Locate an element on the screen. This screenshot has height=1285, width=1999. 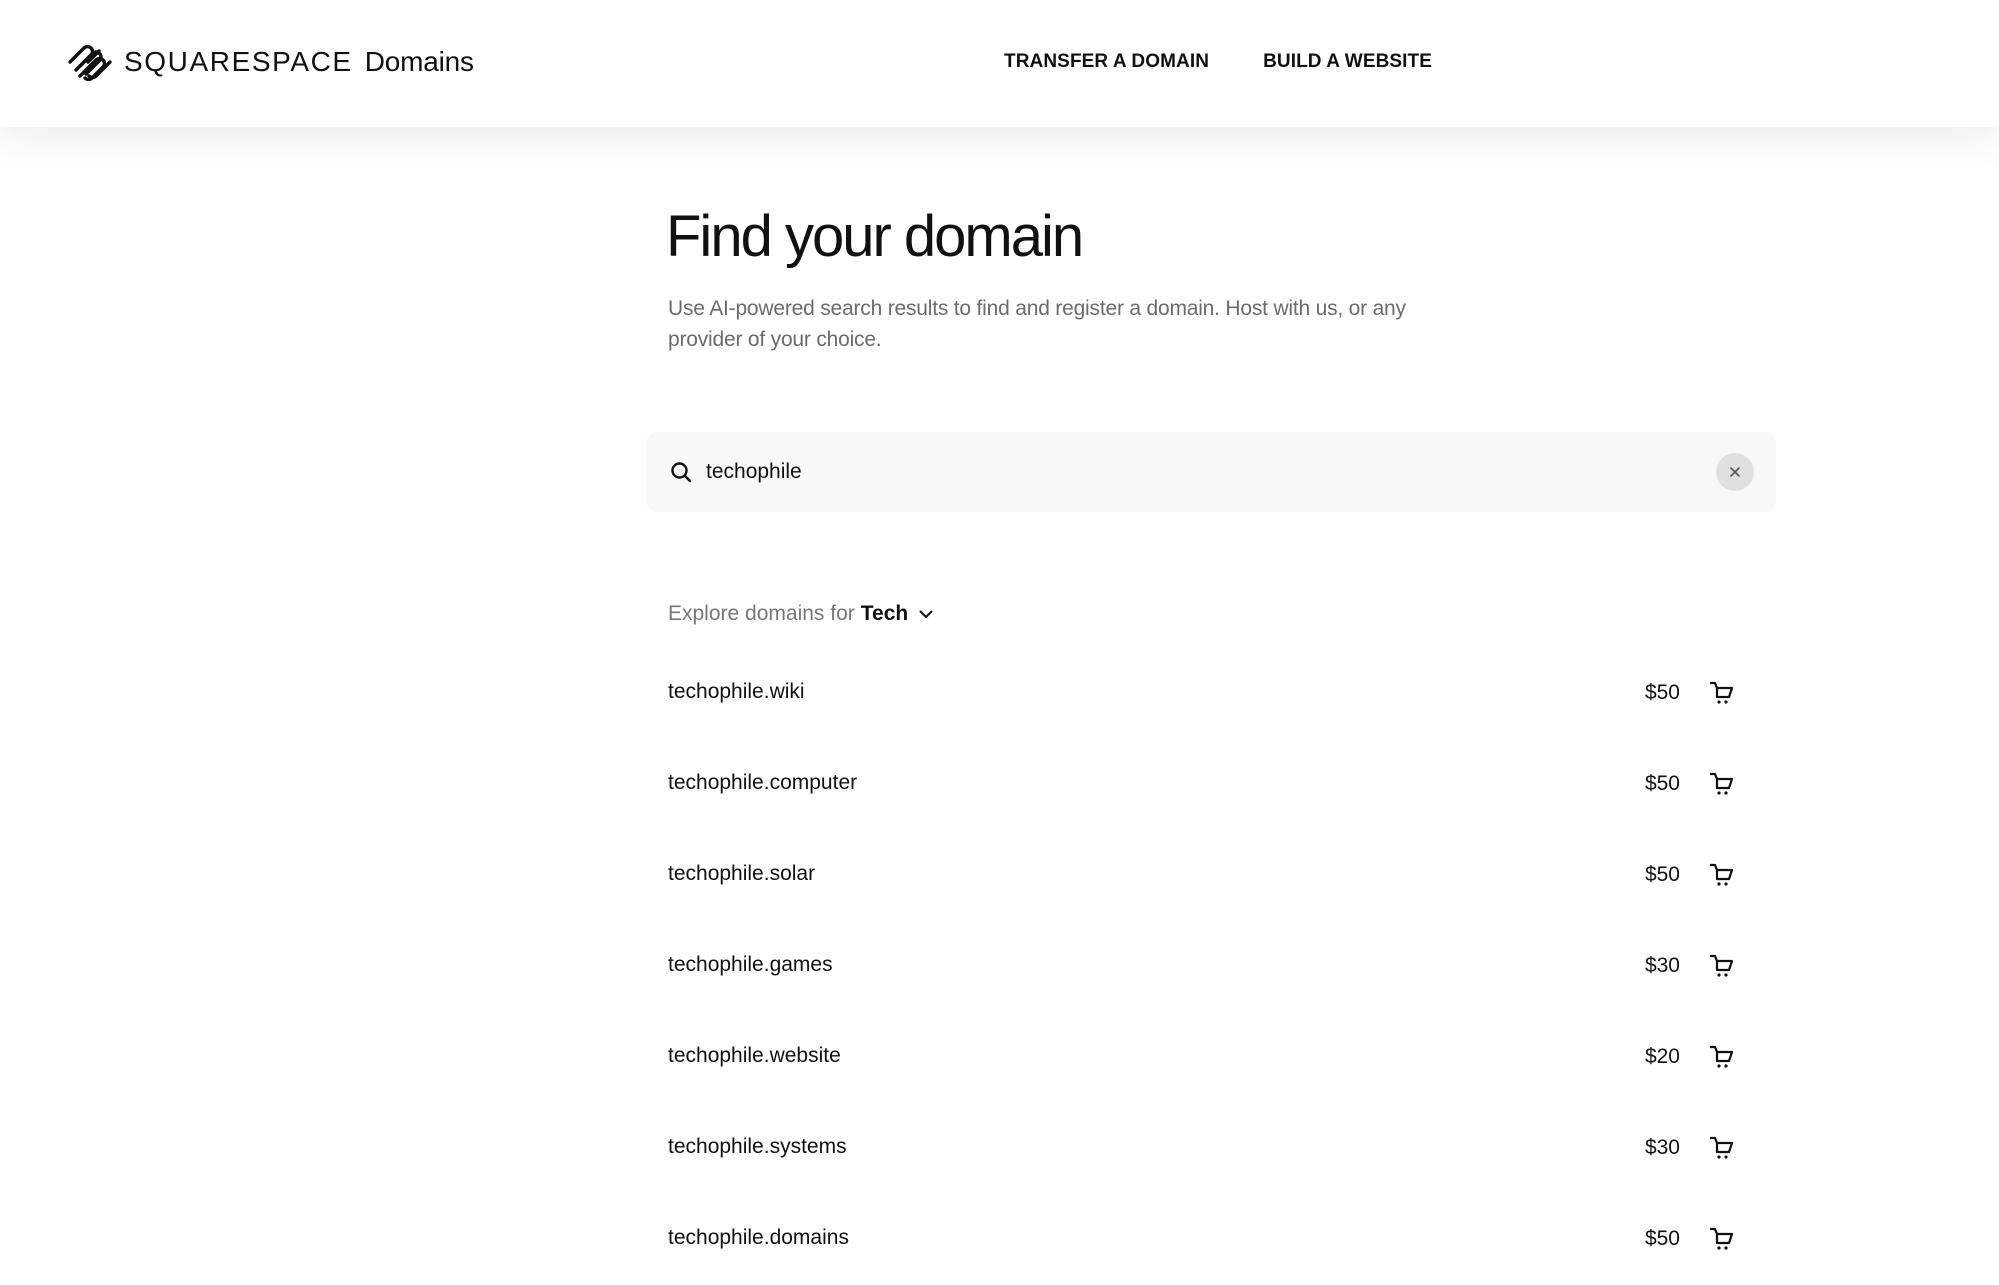
chevron-down-icon is located at coordinates (926, 614).